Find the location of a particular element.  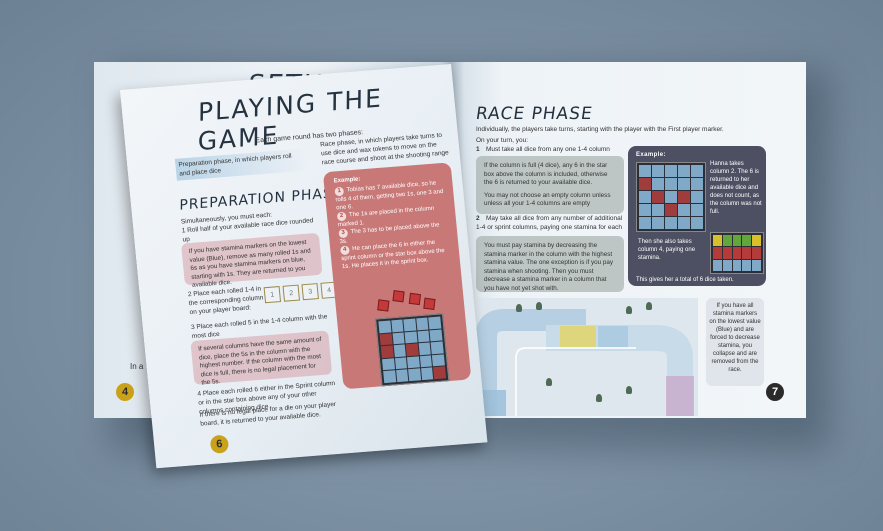

dice-columns-row: 1 2 3 4 is located at coordinates (300, 292).